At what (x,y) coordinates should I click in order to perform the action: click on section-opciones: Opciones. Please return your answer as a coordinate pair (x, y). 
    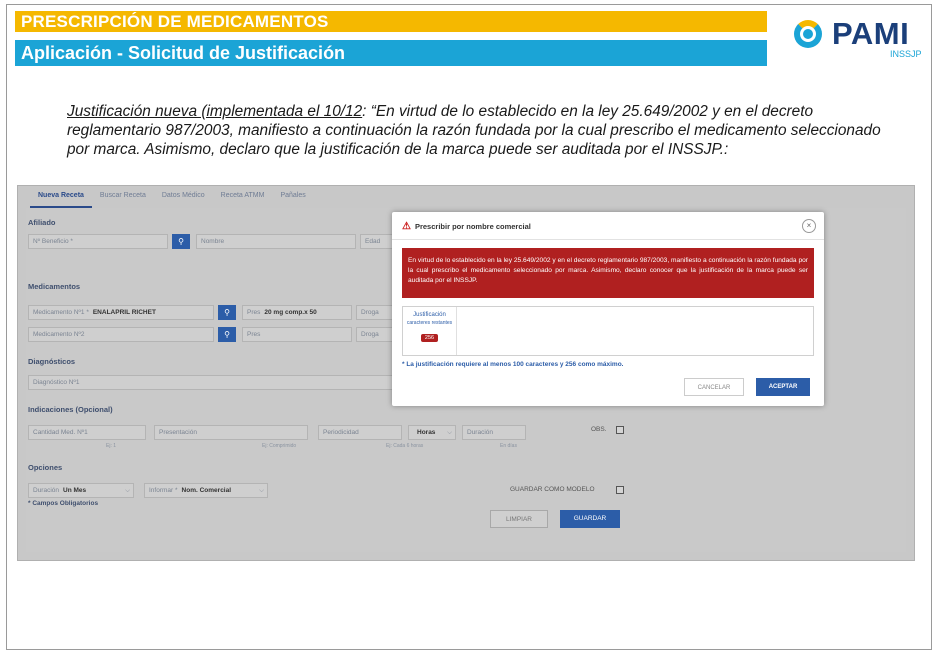
    Looking at the image, I should click on (45, 467).